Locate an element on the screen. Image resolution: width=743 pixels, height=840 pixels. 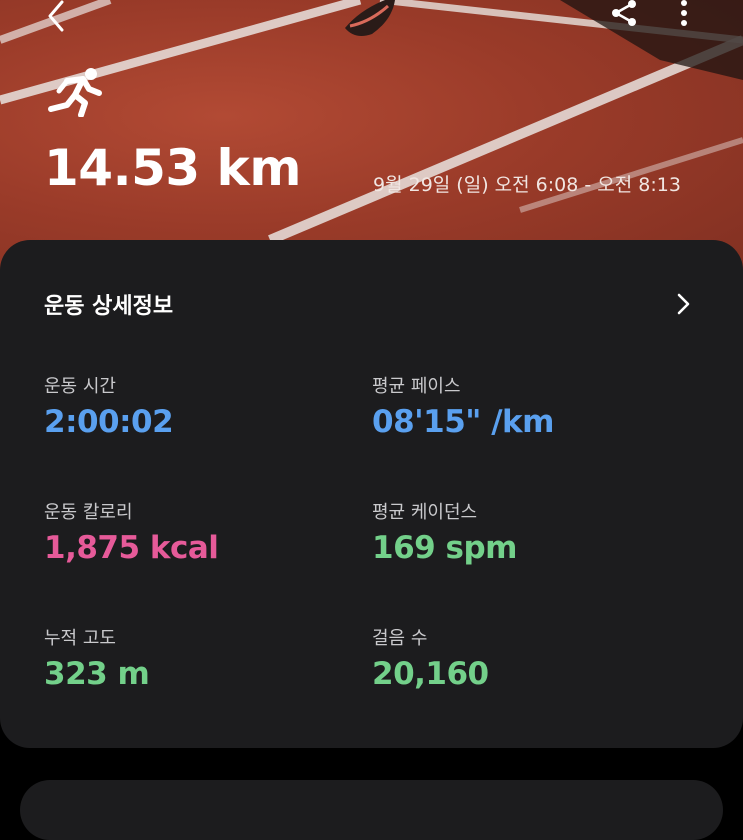
stat-value: 1,875 kcal is located at coordinates (131, 548).